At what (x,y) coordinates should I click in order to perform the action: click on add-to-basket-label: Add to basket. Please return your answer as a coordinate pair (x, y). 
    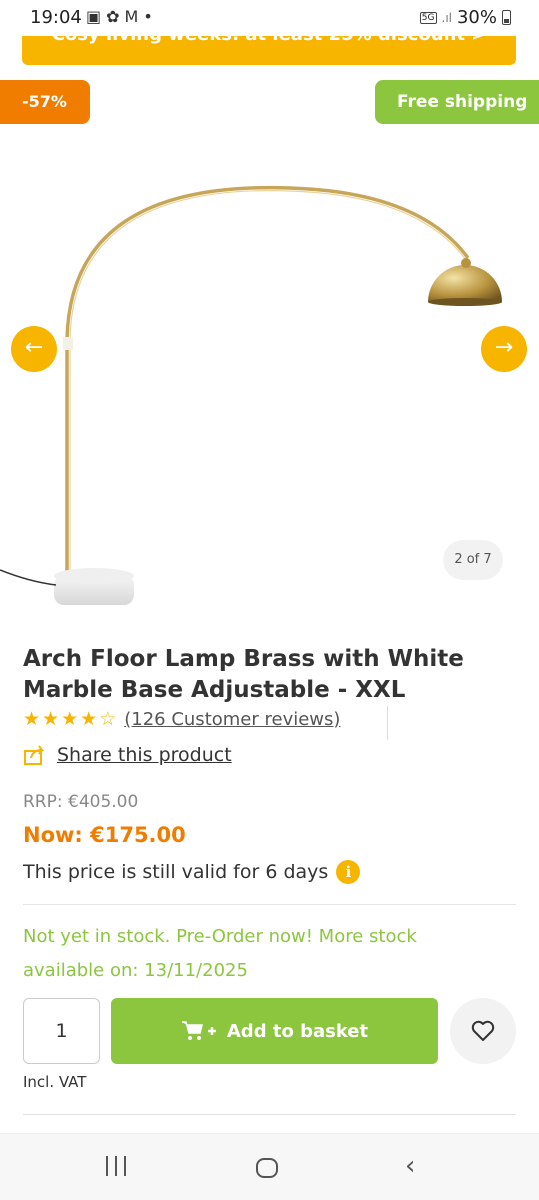
    Looking at the image, I should click on (297, 1031).